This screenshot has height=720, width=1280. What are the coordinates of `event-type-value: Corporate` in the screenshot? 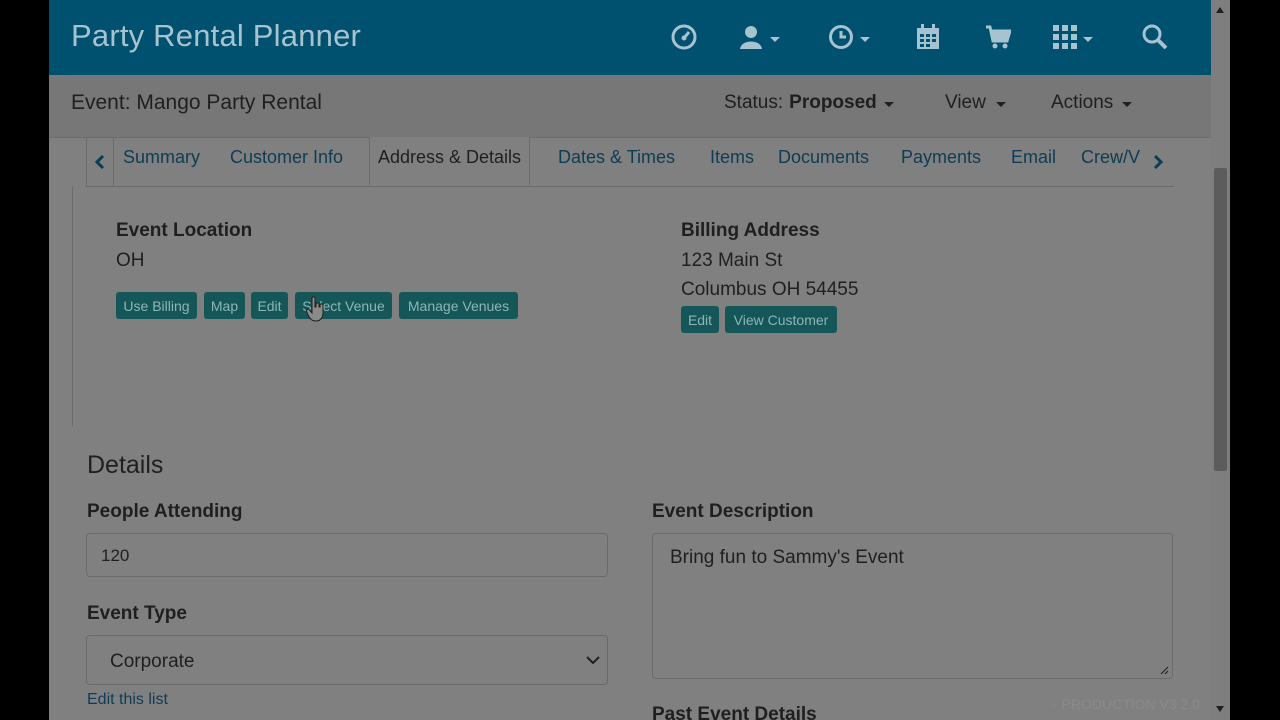 It's located at (152, 661).